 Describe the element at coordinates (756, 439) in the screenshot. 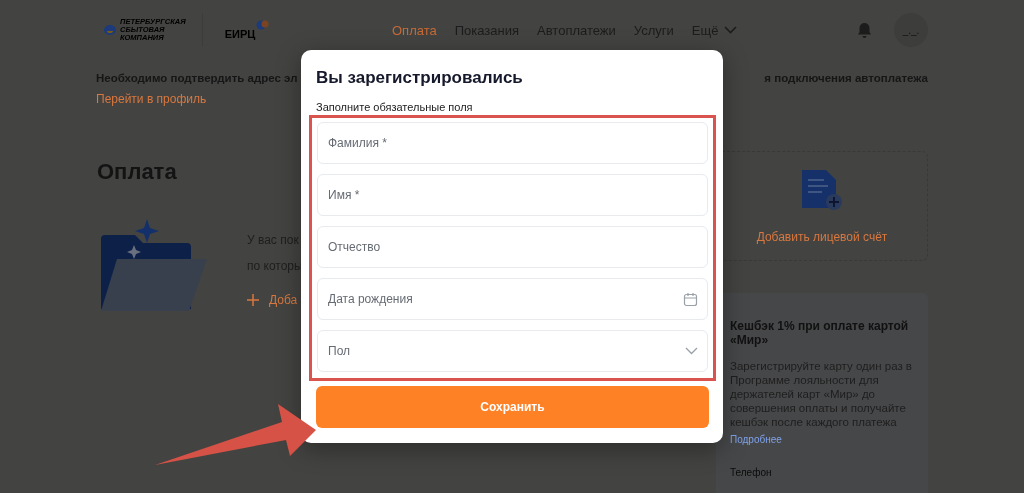

I see `more-link: Подробнее` at that location.